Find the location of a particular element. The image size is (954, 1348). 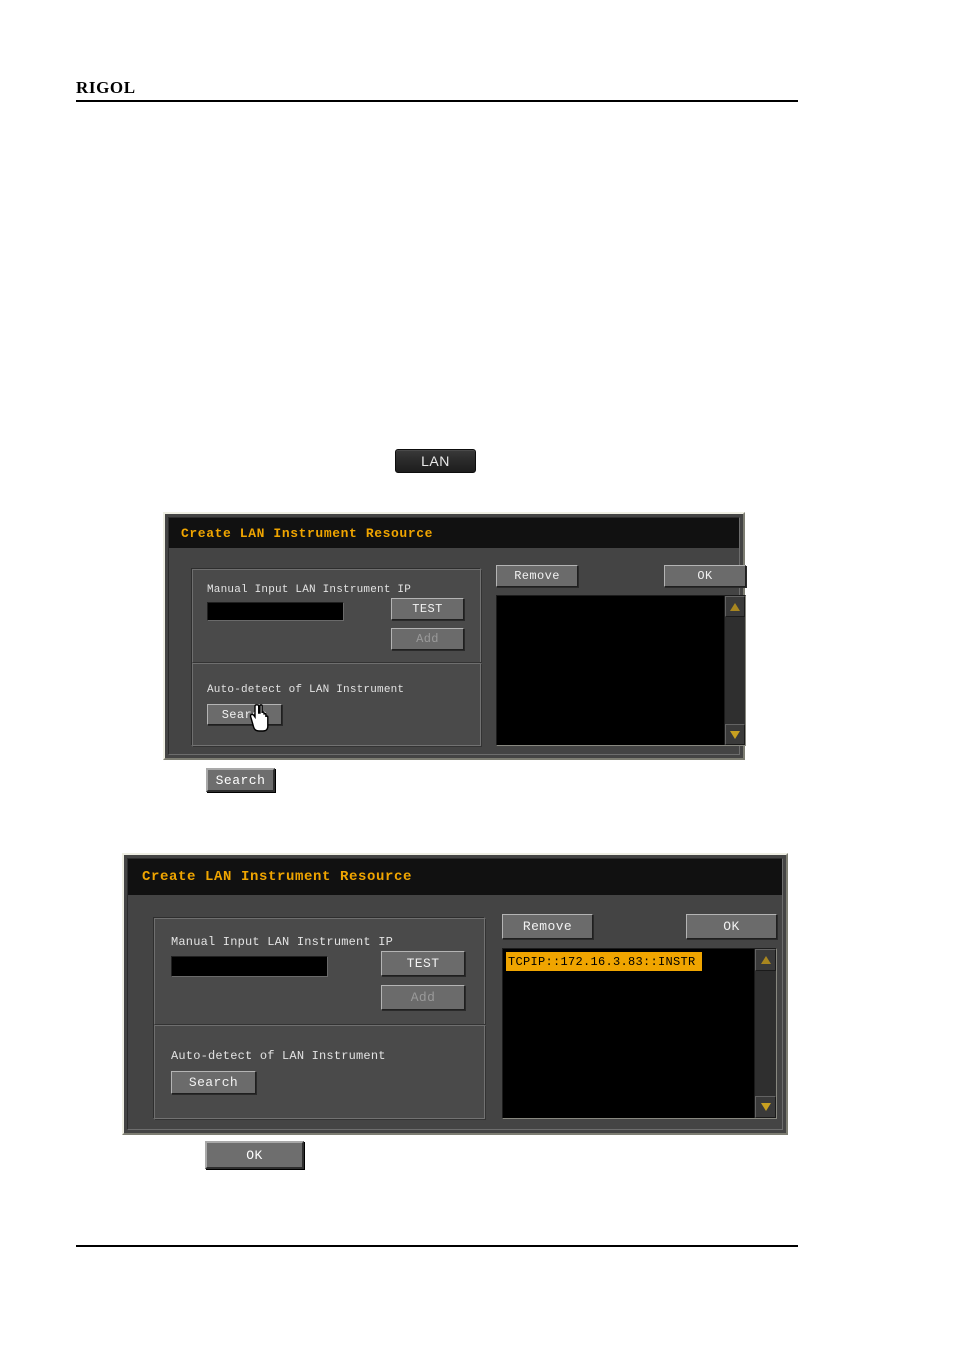

page-header: RIGOL is located at coordinates (437, 88).